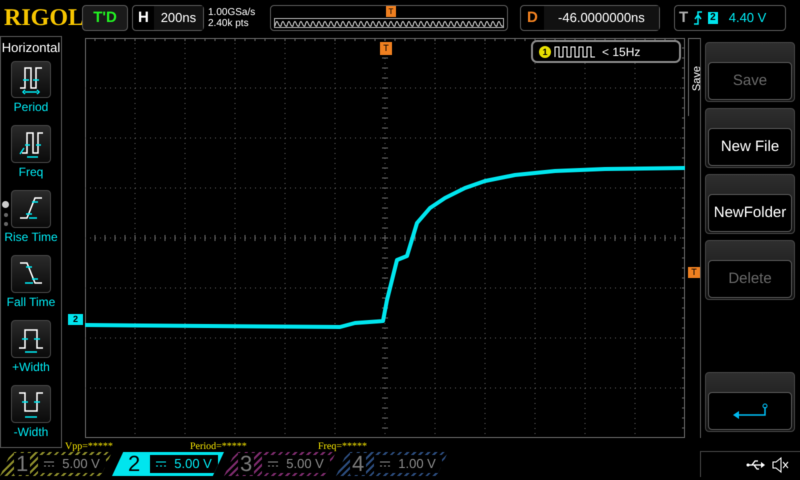 The height and width of the screenshot is (480, 800). I want to click on run-status: T'D, so click(105, 18).